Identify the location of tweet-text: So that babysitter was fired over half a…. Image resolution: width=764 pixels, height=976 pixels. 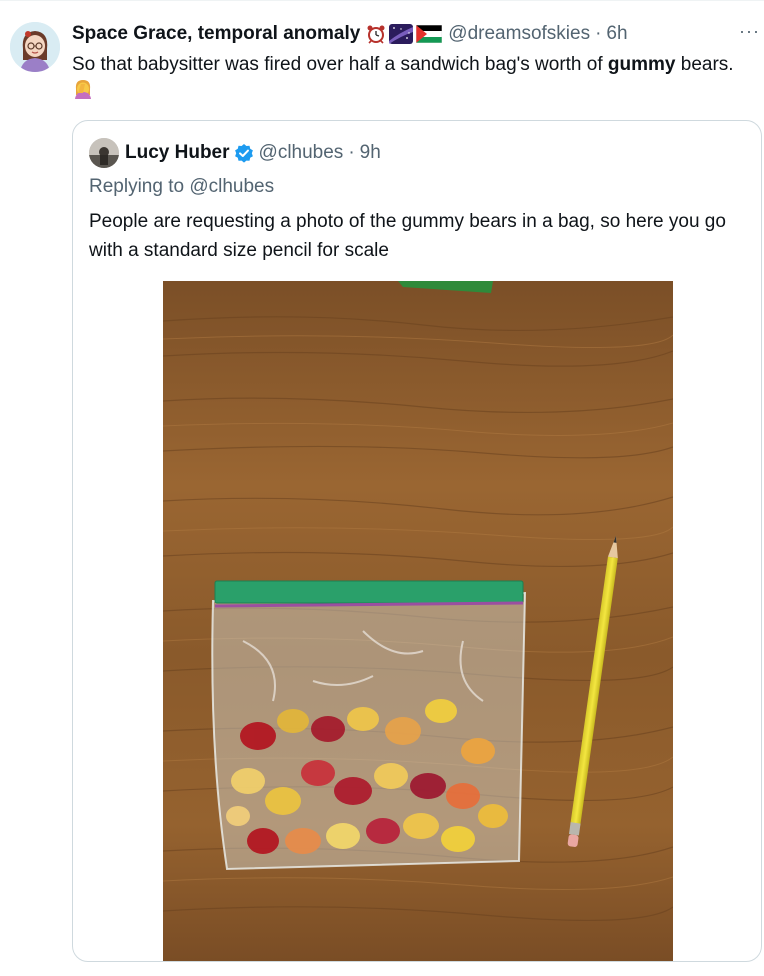
(412, 77).